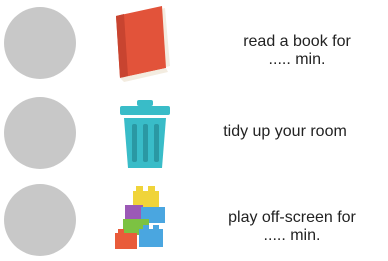 The width and height of the screenshot is (388, 261). I want to click on task-checkbox-play-off-screen, so click(40, 220).